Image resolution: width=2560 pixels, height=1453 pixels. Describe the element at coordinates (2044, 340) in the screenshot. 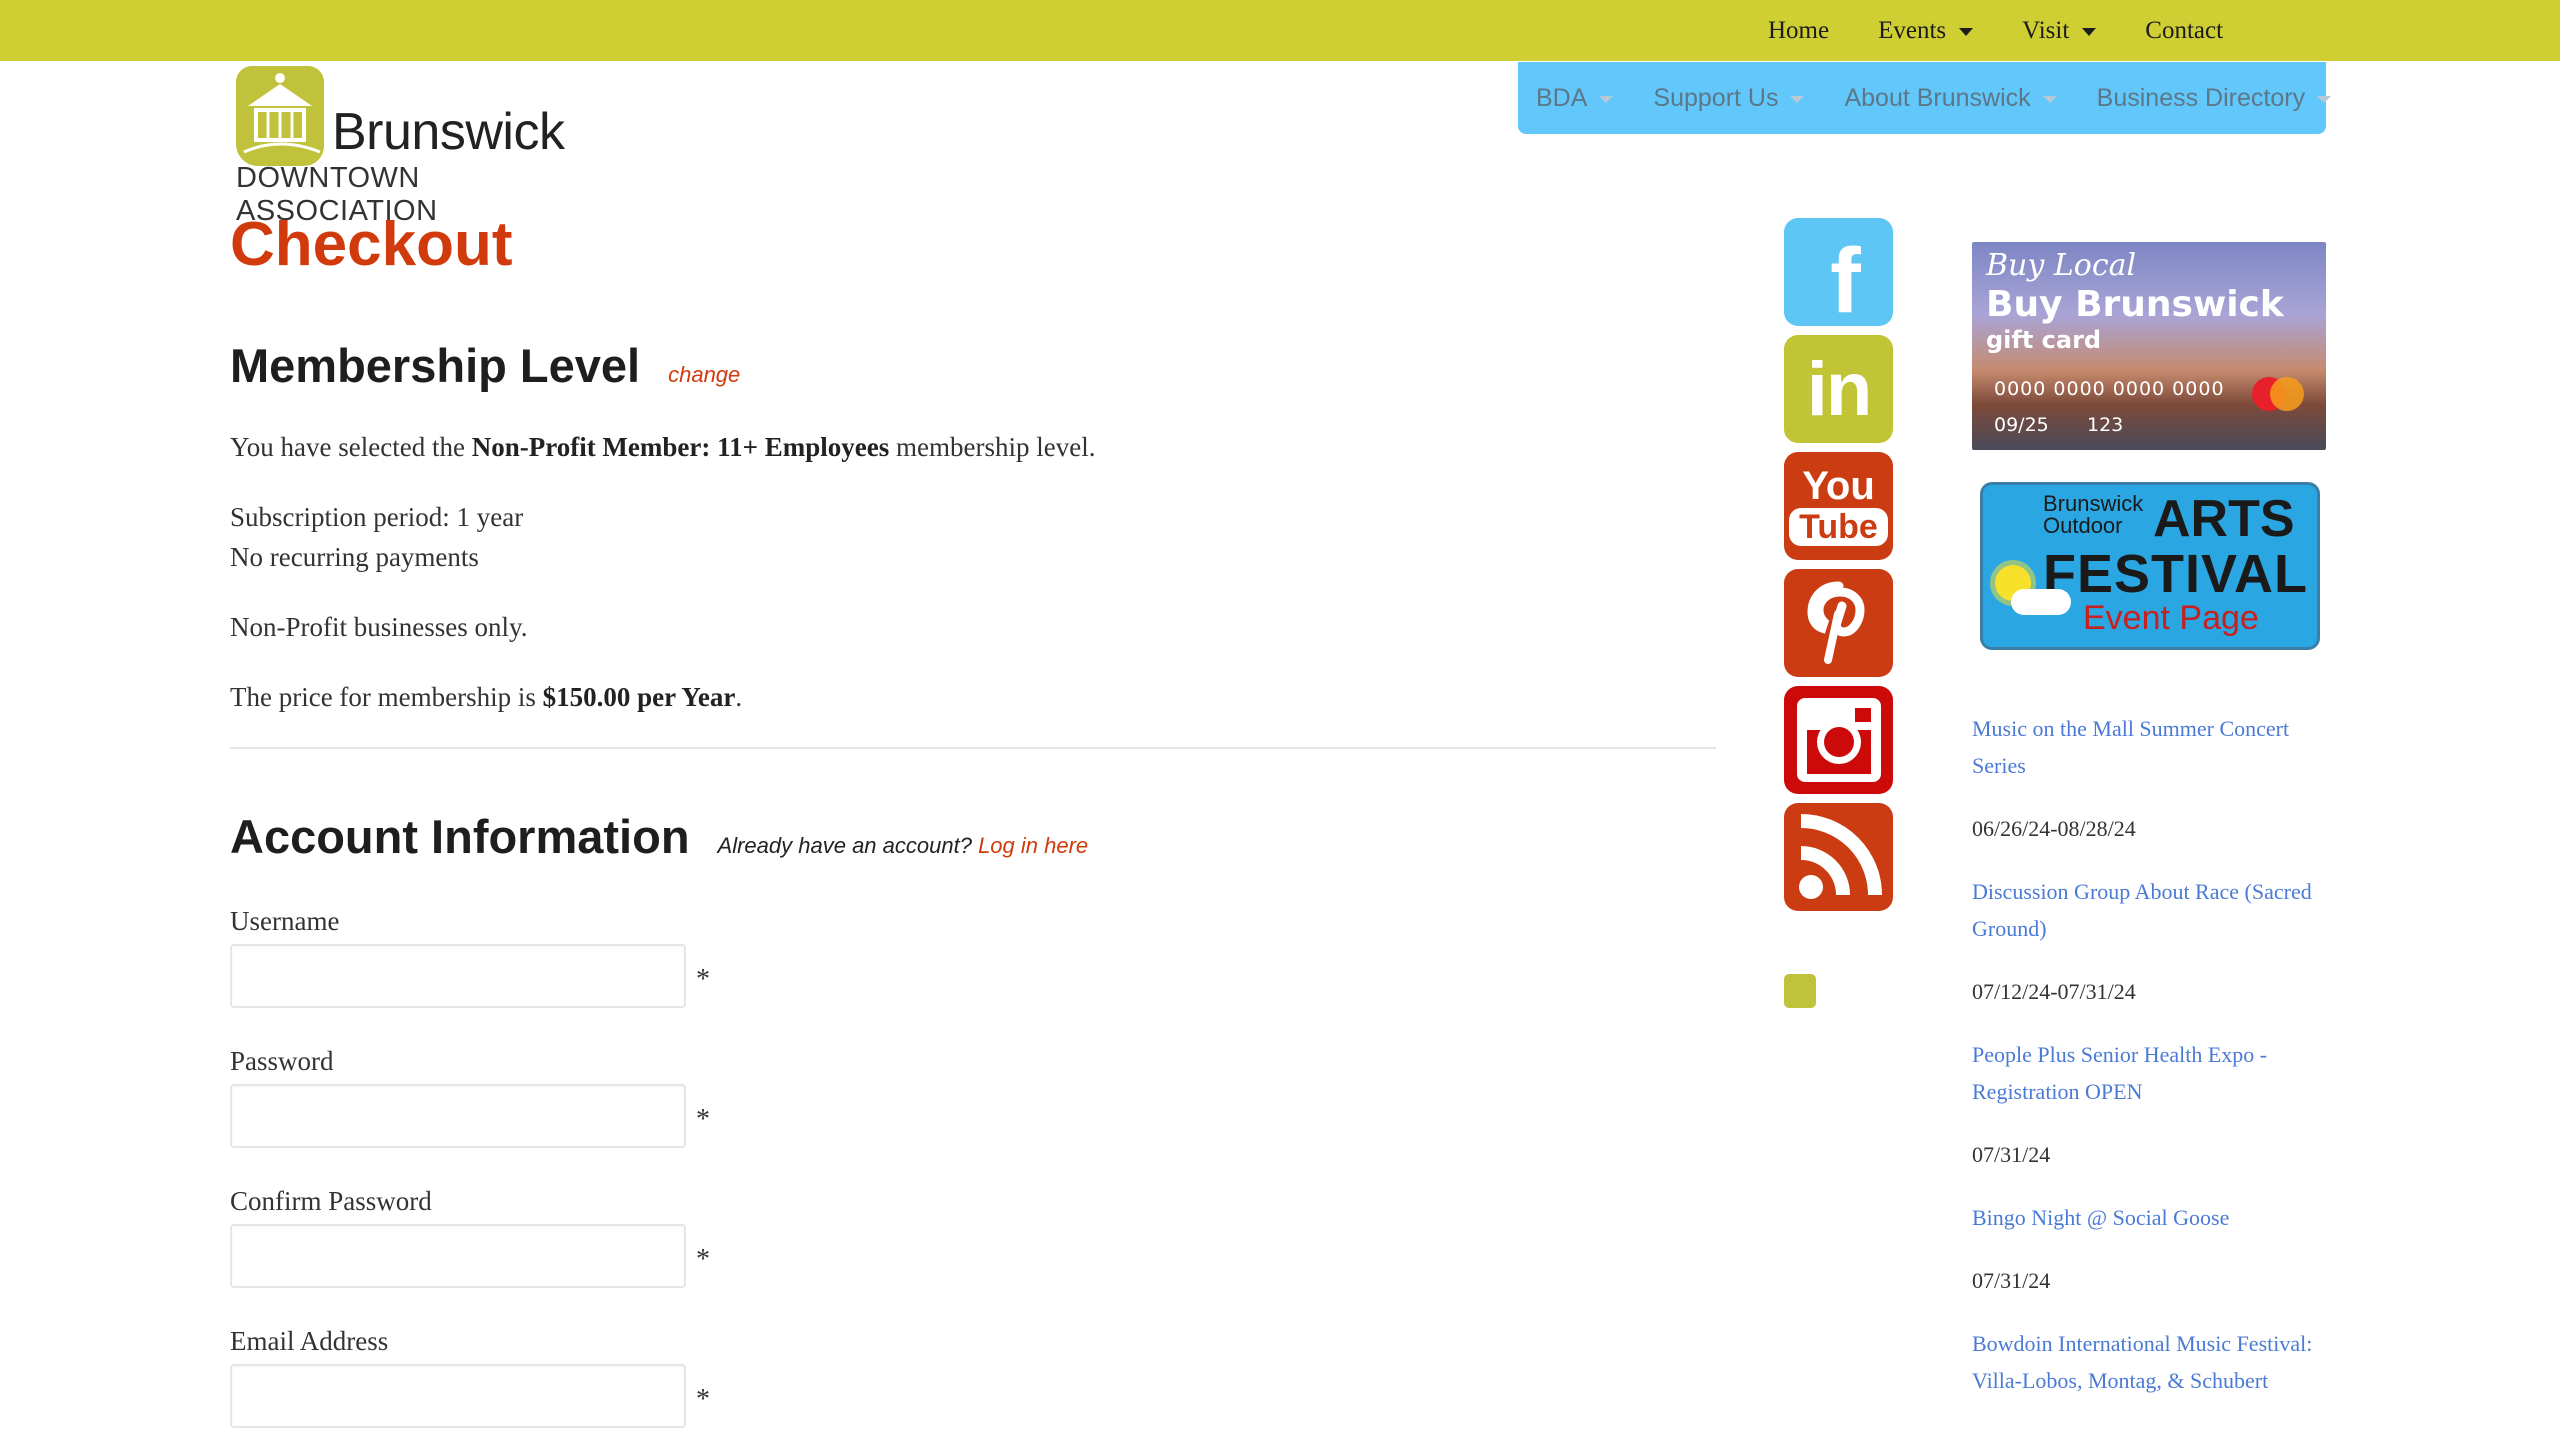

I see `gift-card-line3: gift card` at that location.